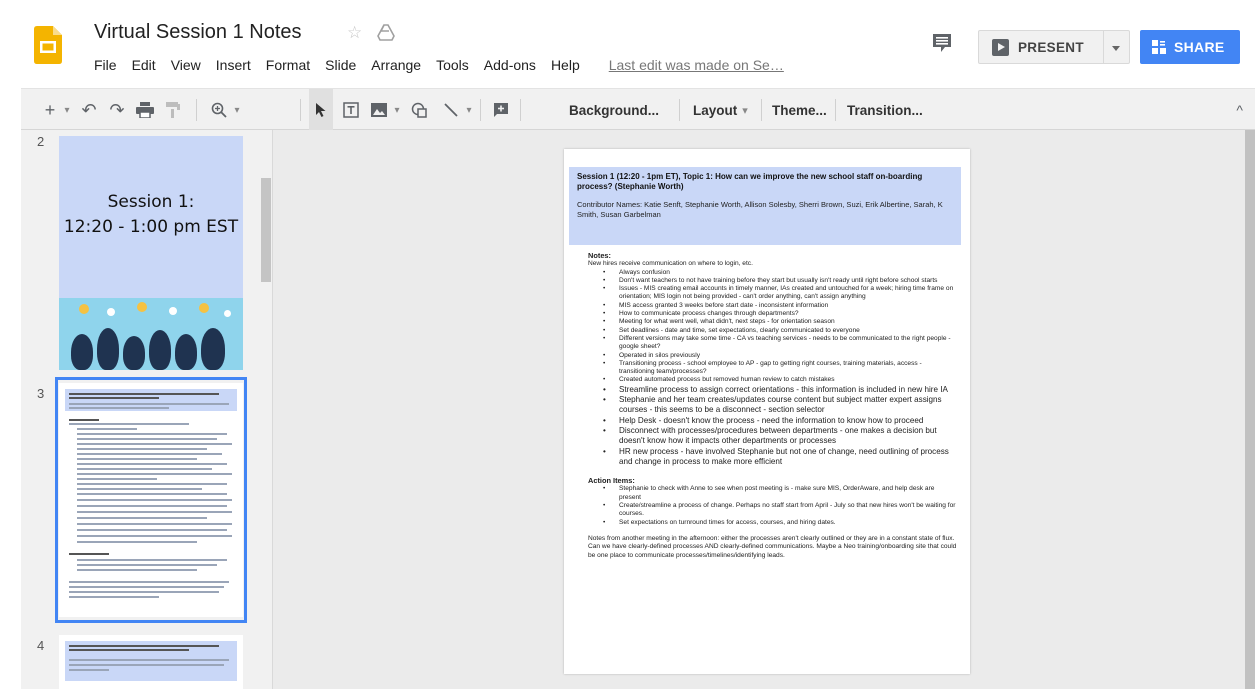 This screenshot has width=1255, height=689. Describe the element at coordinates (452, 65) in the screenshot. I see `menu-tools: Tools` at that location.